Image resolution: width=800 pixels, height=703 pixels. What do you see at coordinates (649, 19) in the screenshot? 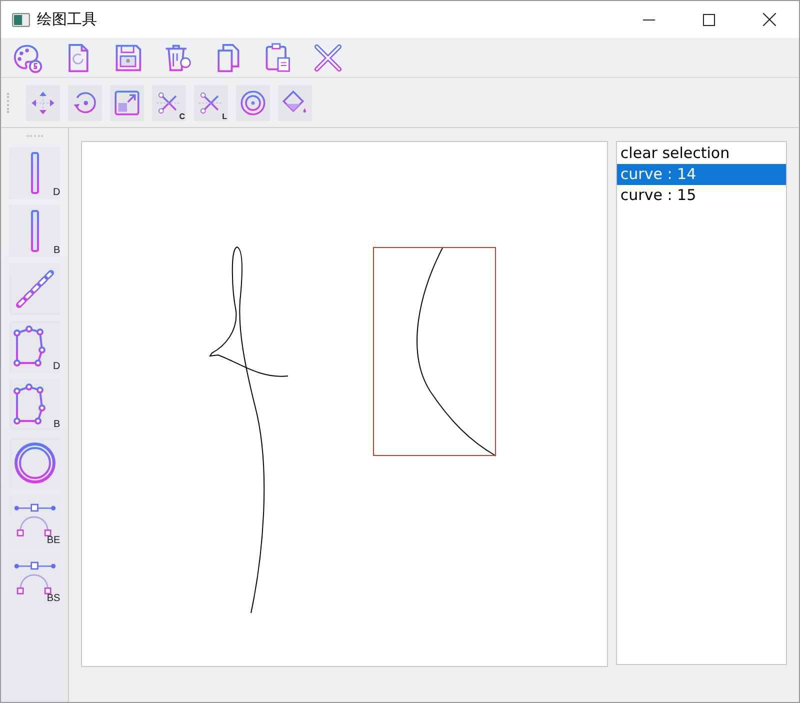
I see `minimize-icon` at bounding box center [649, 19].